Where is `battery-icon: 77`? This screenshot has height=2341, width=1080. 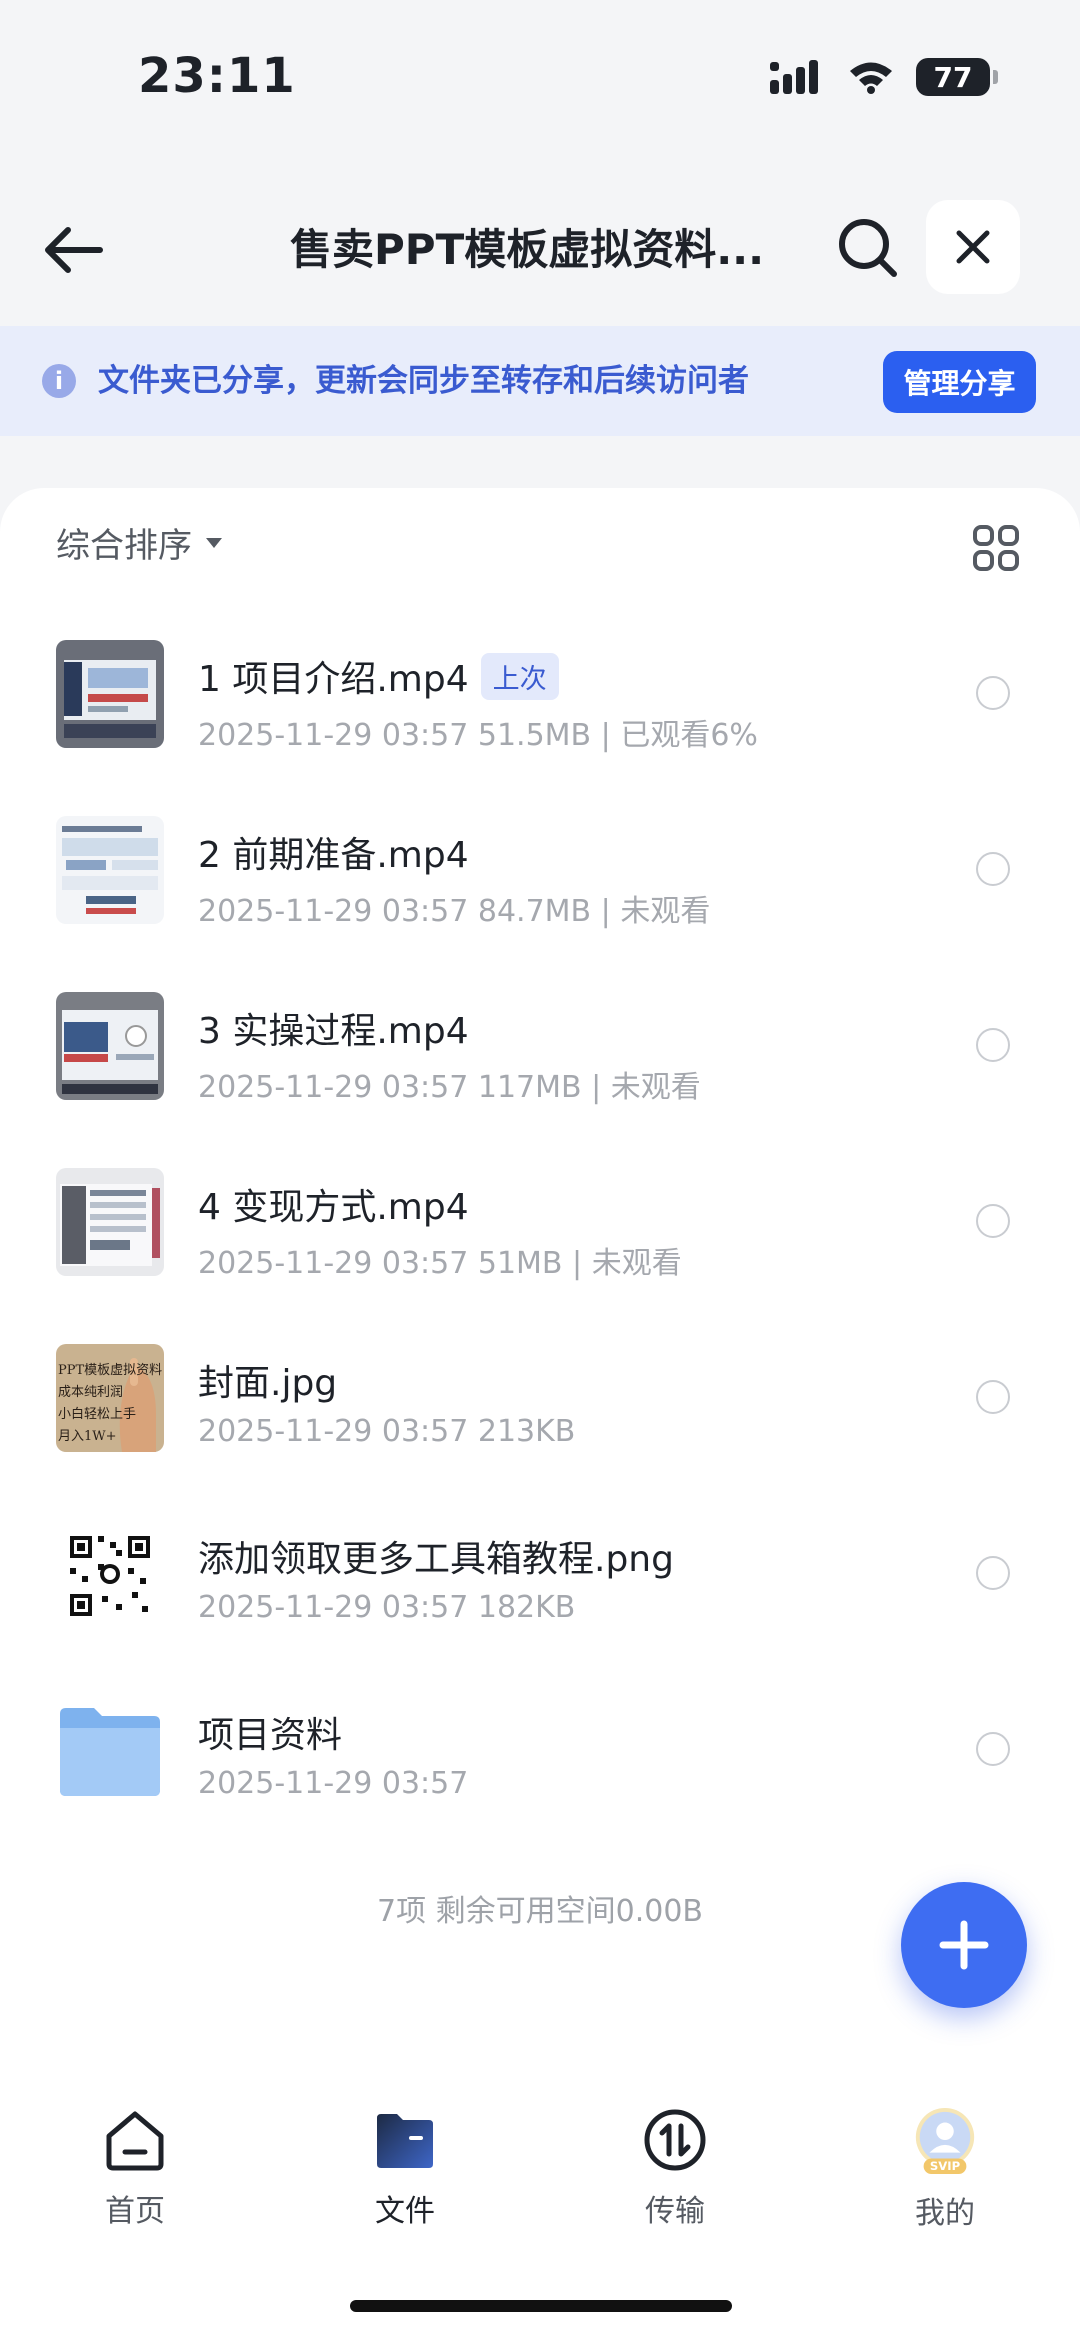
battery-icon: 77 is located at coordinates (957, 77).